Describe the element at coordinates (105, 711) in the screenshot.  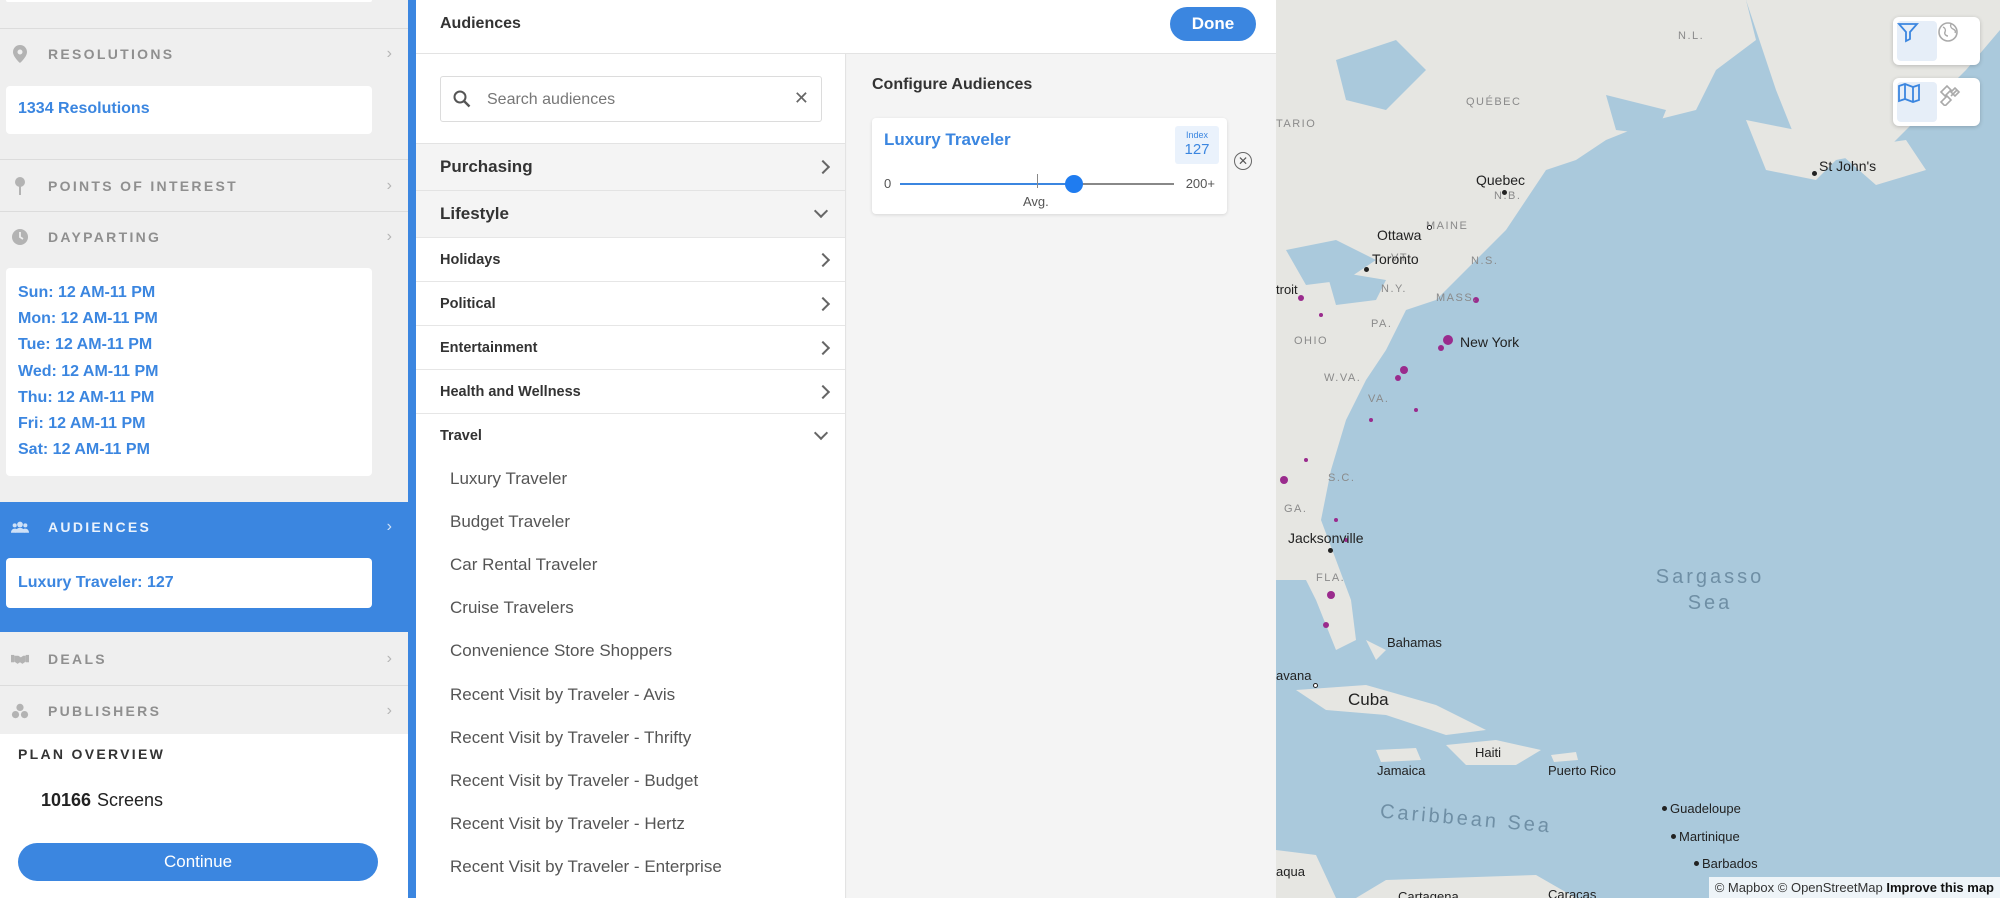
I see `section-label: PUBLISHERS` at that location.